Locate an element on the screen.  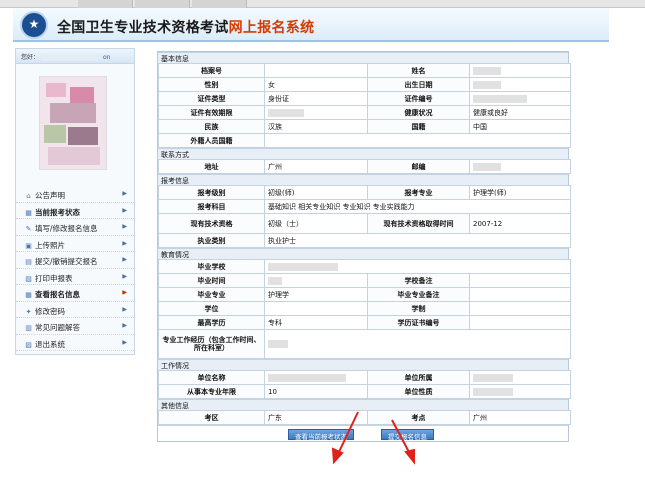
table-row: 毕业时间 学校备注 is located at coordinates (365, 280).